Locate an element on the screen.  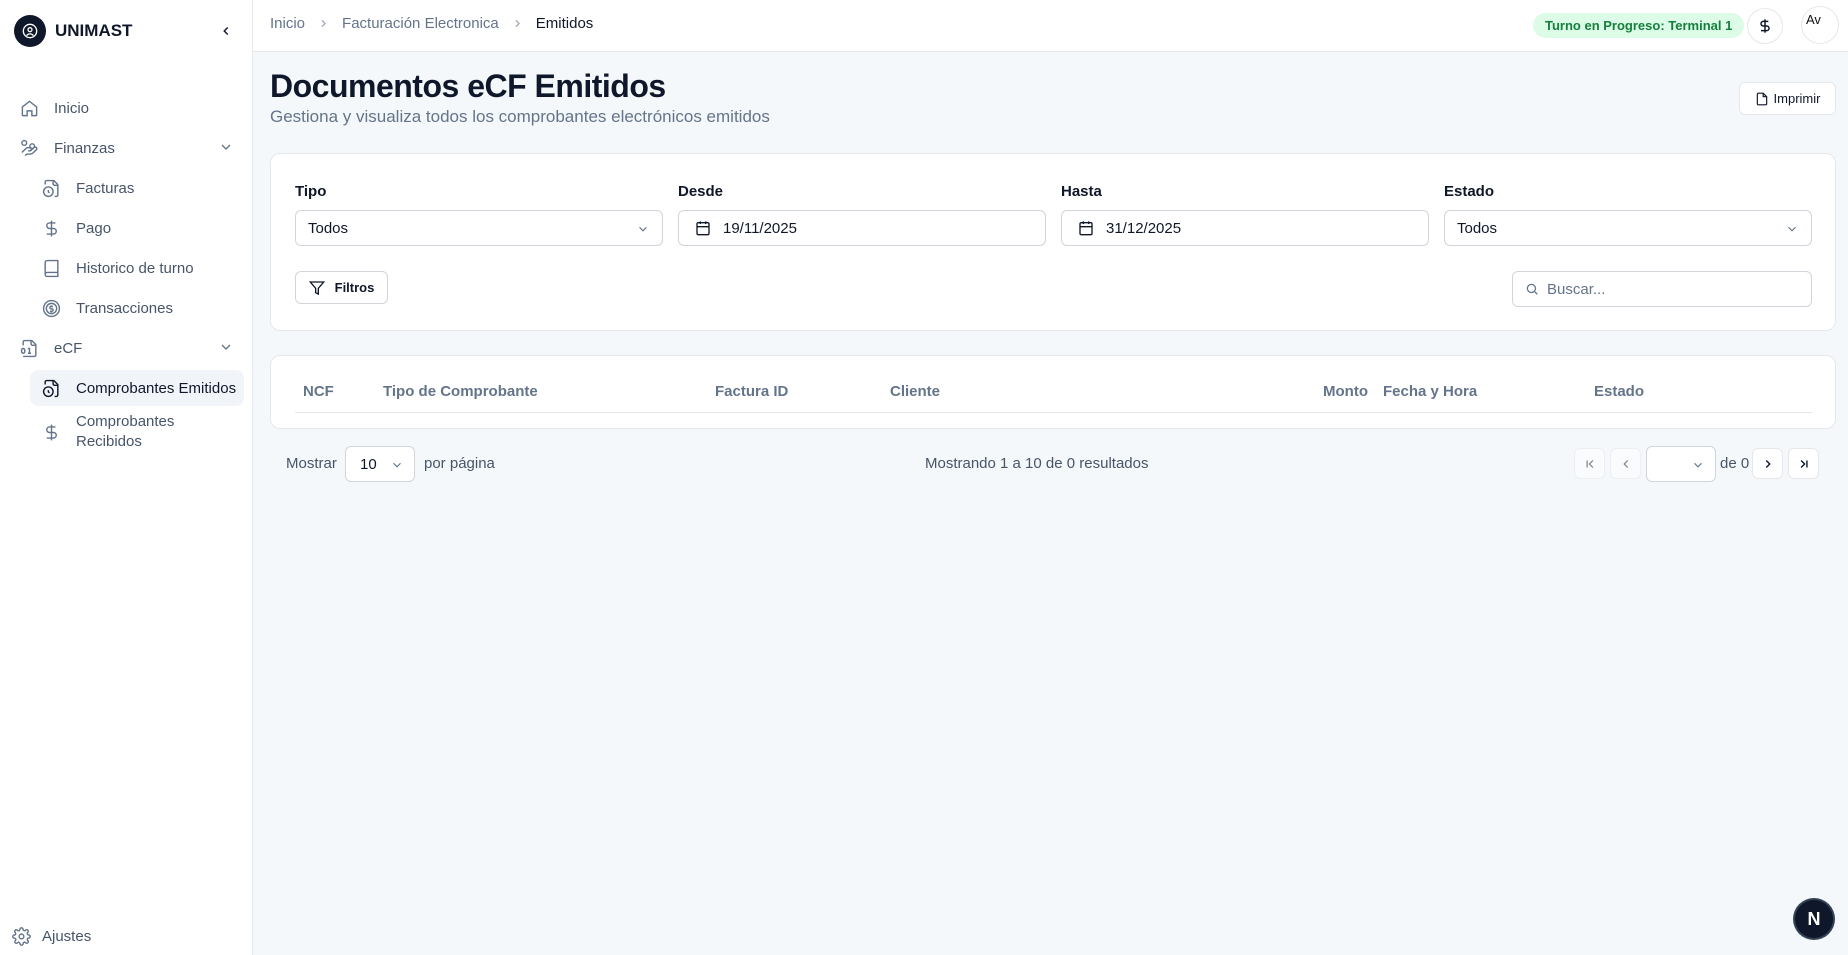
column-header-cliente: Cliente is located at coordinates (915, 391).